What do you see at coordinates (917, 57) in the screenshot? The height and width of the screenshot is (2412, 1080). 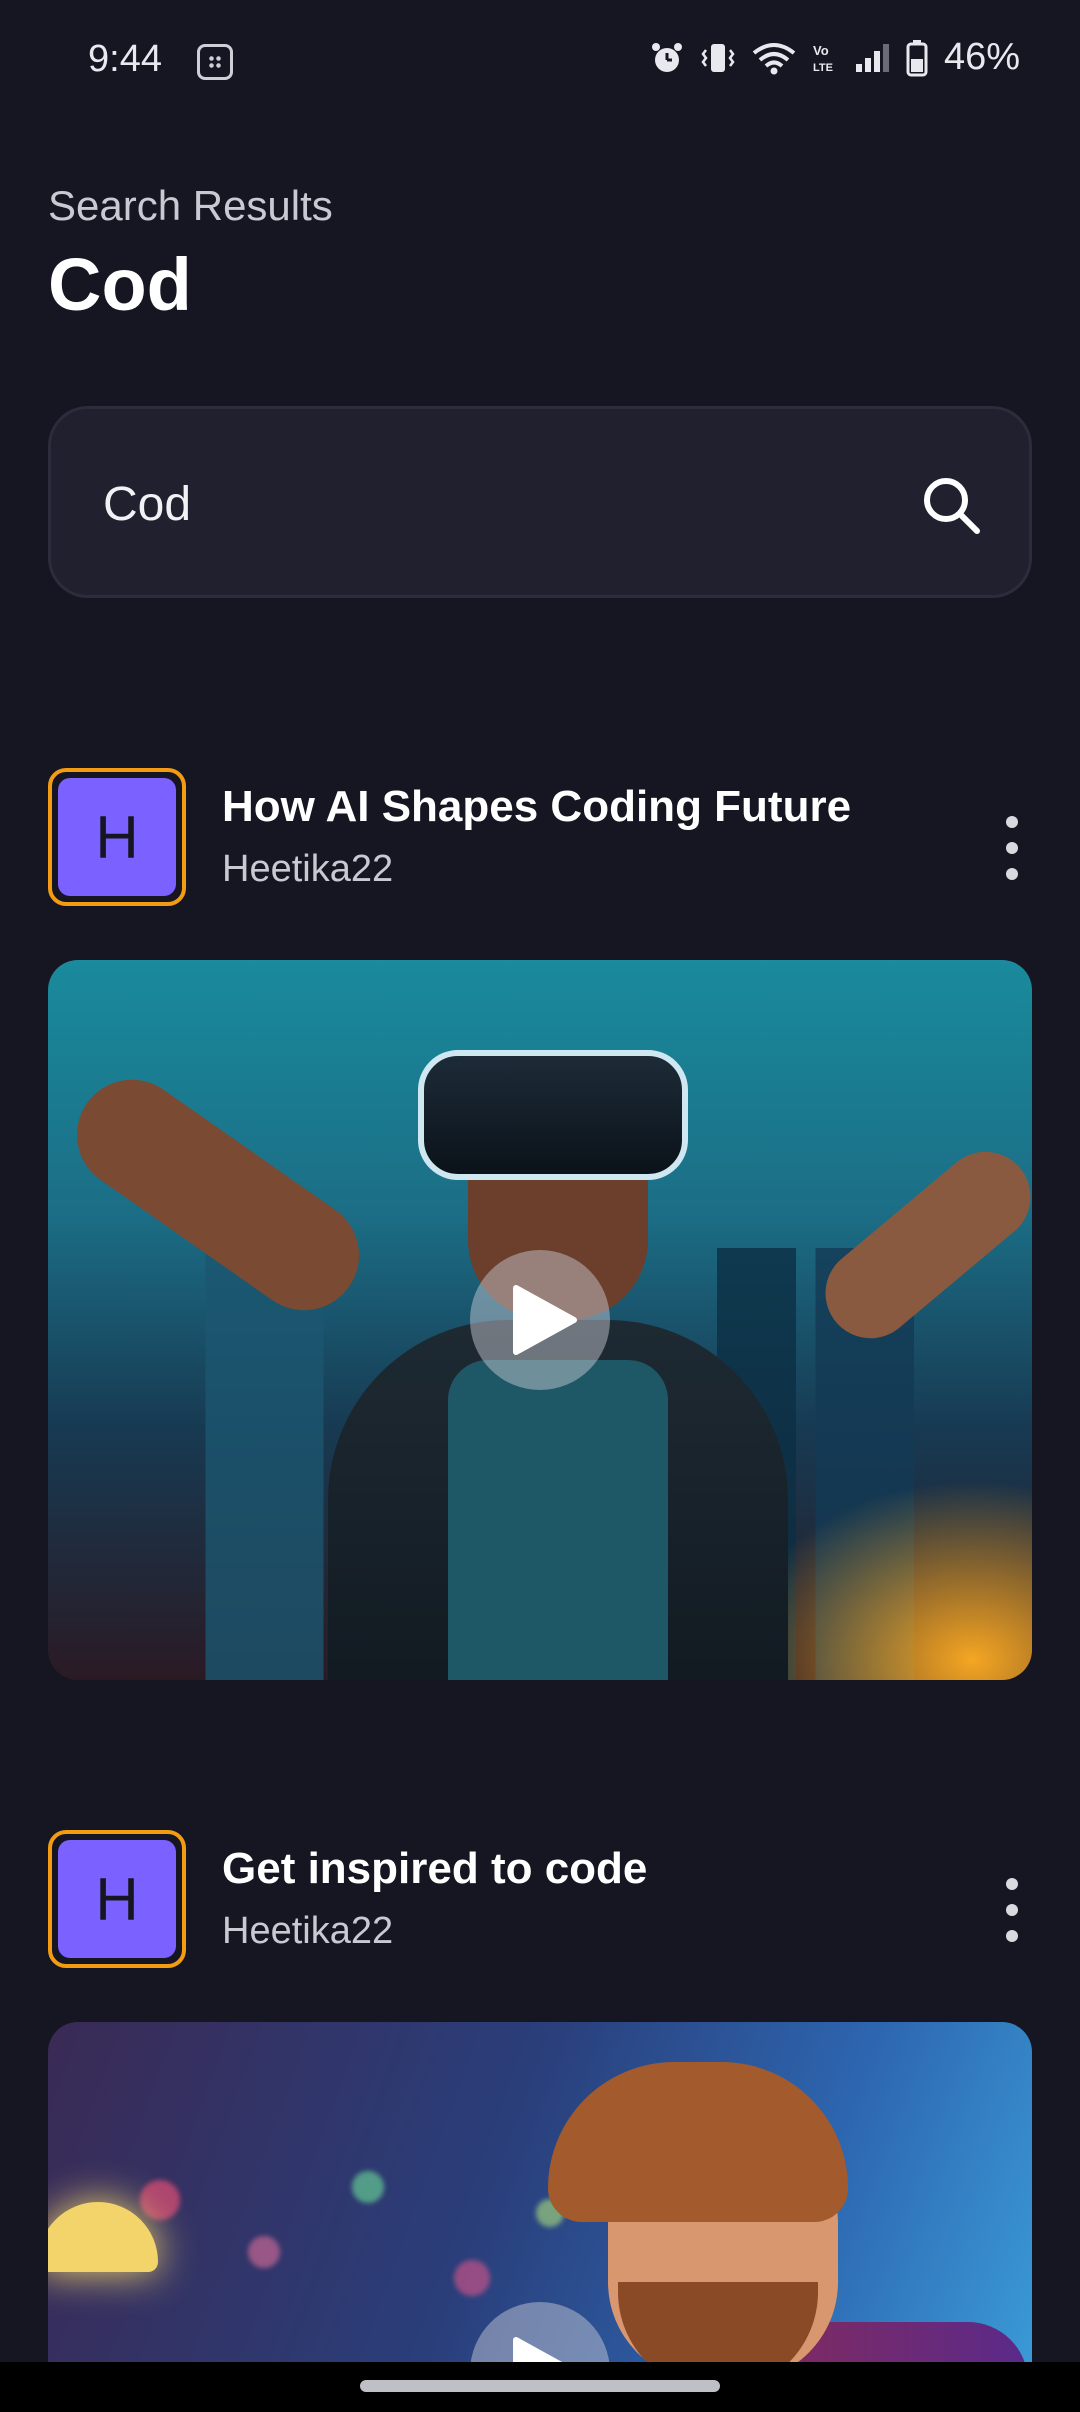 I see `battery-icon` at bounding box center [917, 57].